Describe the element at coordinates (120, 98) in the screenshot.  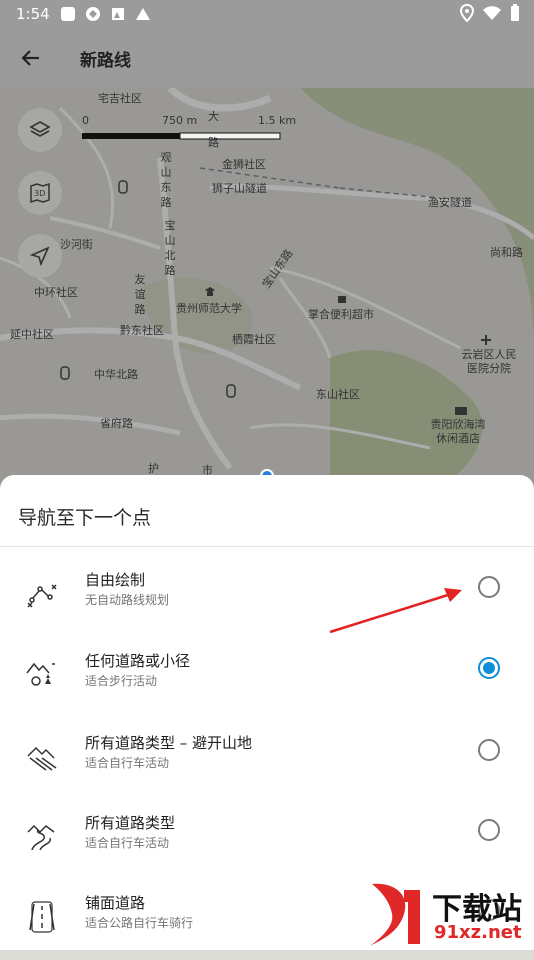
I see `map-label: 宅吉社区` at that location.